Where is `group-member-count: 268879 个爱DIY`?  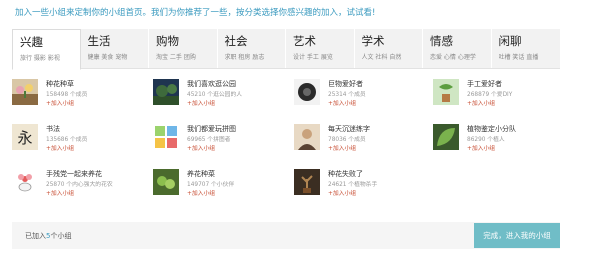 group-member-count: 268879 个爱DIY is located at coordinates (490, 95).